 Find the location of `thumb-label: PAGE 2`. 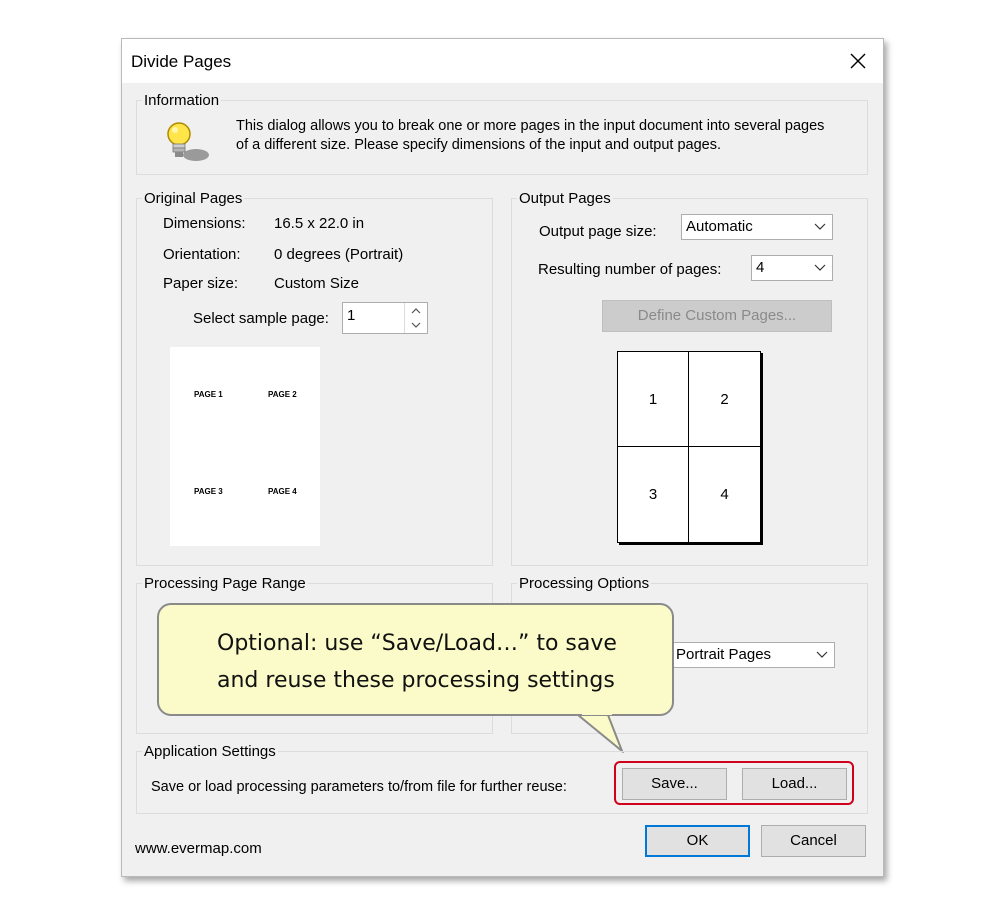

thumb-label: PAGE 2 is located at coordinates (282, 394).